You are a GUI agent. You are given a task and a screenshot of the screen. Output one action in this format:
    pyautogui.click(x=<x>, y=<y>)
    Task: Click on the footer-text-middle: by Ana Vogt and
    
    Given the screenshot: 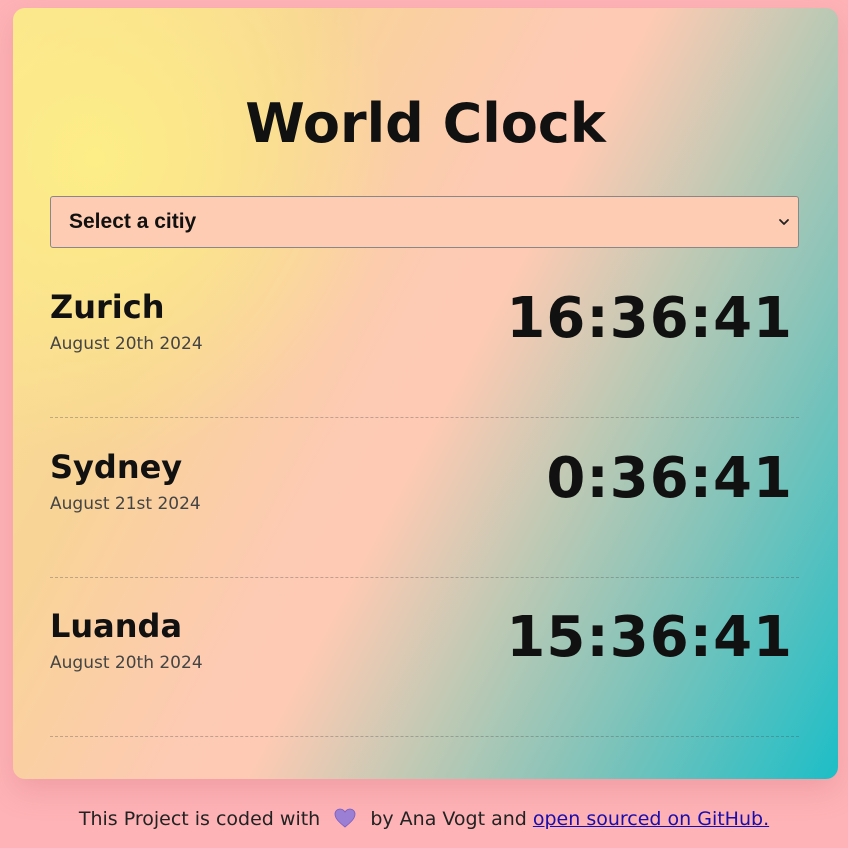 What is the action you would take?
    pyautogui.click(x=448, y=819)
    